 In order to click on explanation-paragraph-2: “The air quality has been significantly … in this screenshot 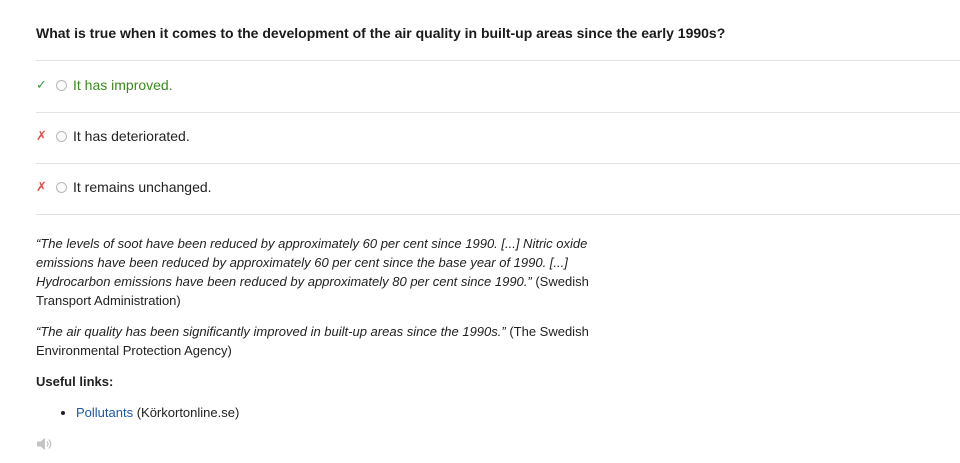, I will do `click(331, 341)`.